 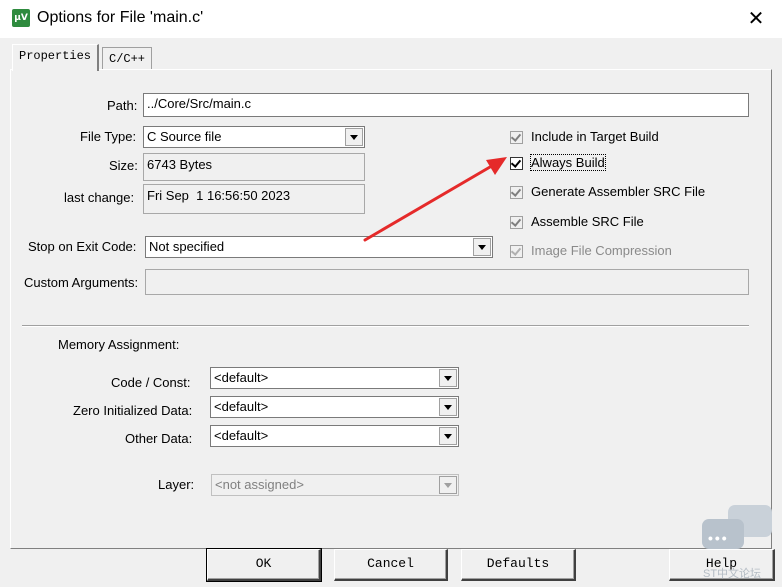 I want to click on forum-watermark-logo: •••, so click(x=738, y=530).